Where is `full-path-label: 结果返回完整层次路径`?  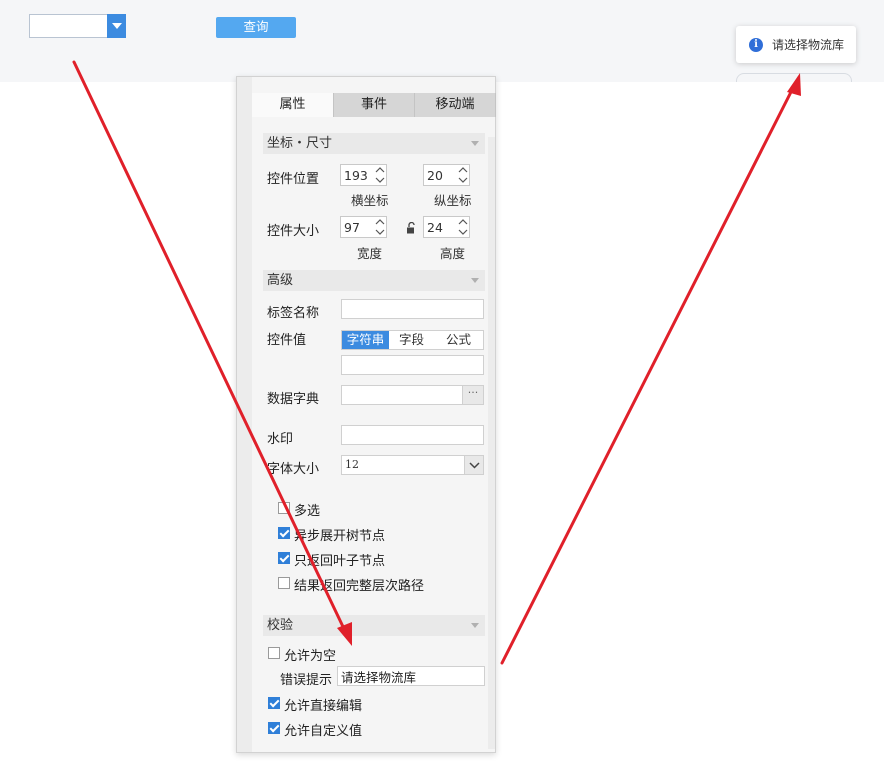
full-path-label: 结果返回完整层次路径 is located at coordinates (359, 586).